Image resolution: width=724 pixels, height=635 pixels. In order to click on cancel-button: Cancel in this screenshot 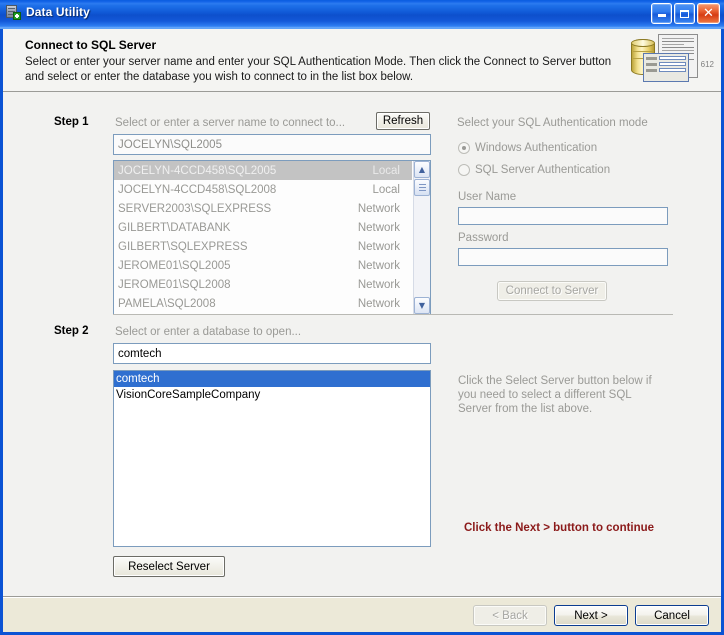, I will do `click(672, 615)`.